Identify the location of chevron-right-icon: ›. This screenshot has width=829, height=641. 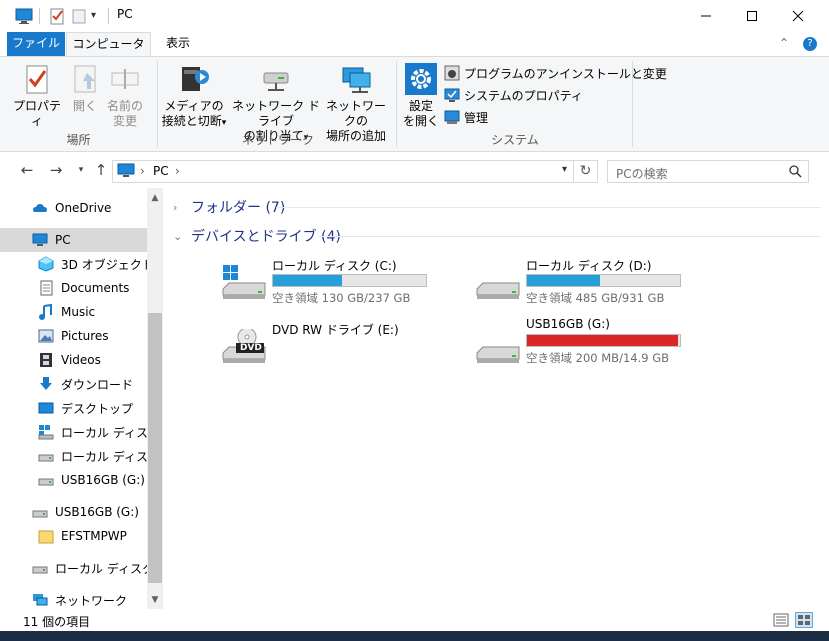
(175, 207).